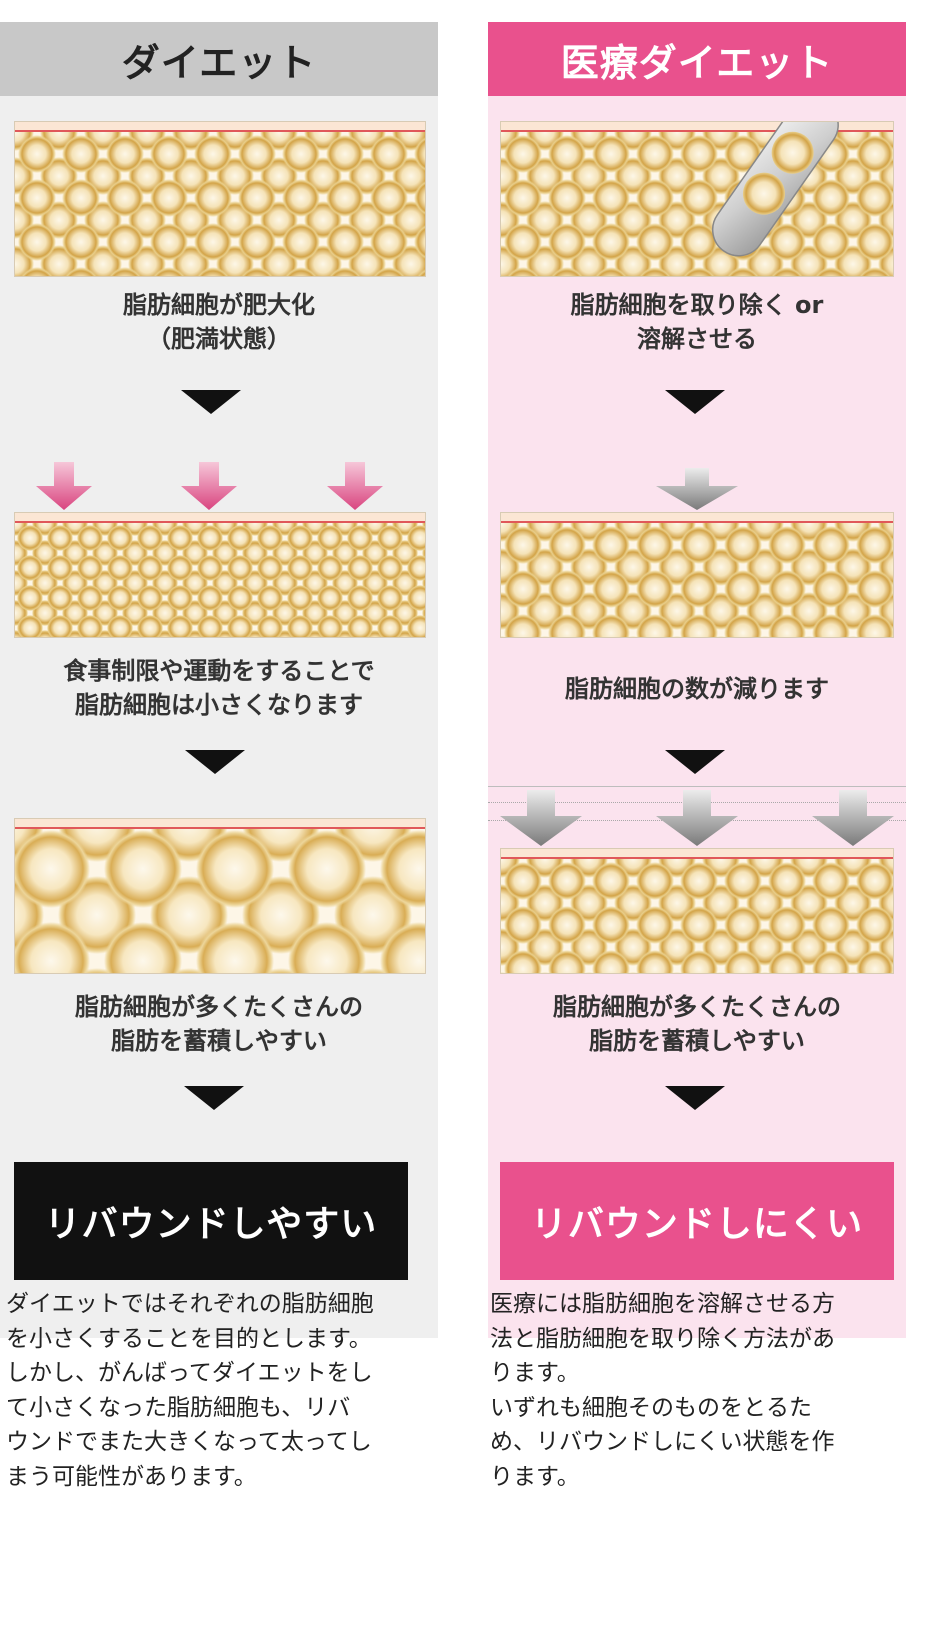 The height and width of the screenshot is (1635, 944). Describe the element at coordinates (219, 322) in the screenshot. I see `caption-enlarged: 脂肪細胞が肥大化 （肥満状態）` at that location.